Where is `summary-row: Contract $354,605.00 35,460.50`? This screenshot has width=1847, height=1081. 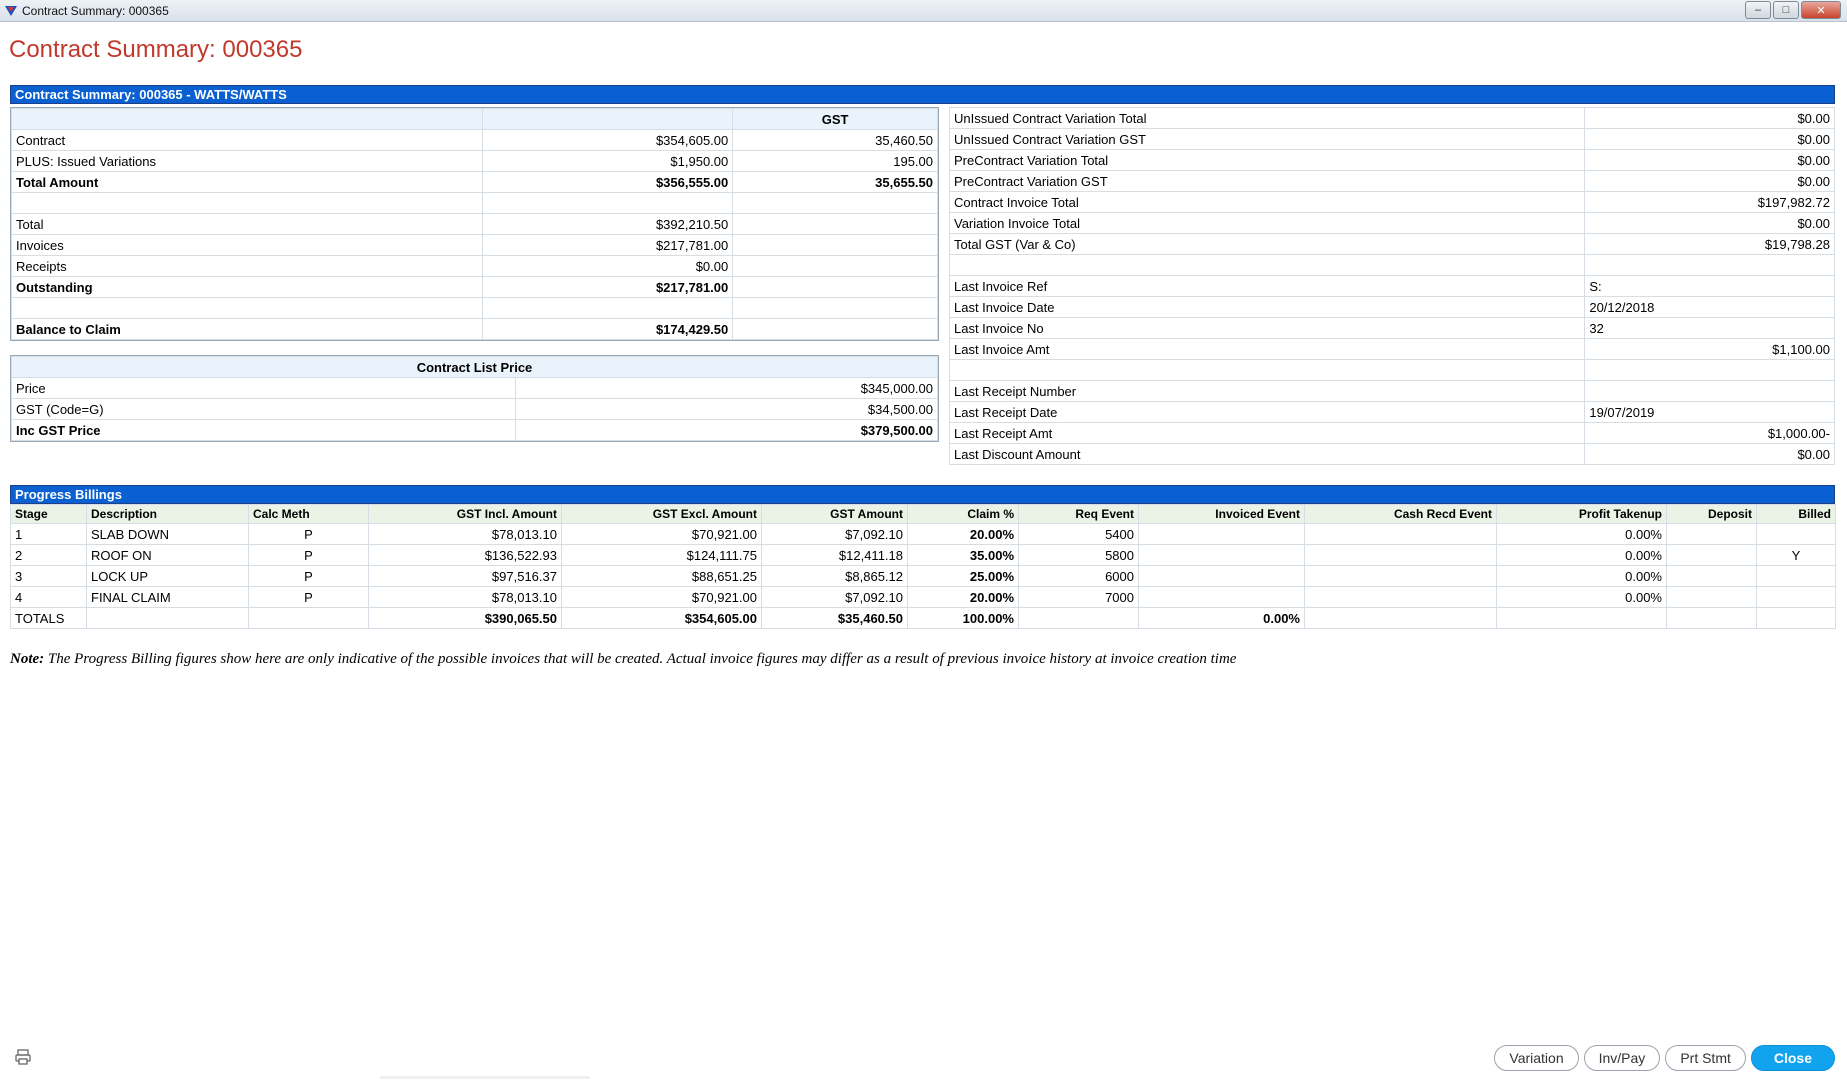 summary-row: Contract $354,605.00 35,460.50 is located at coordinates (474, 140).